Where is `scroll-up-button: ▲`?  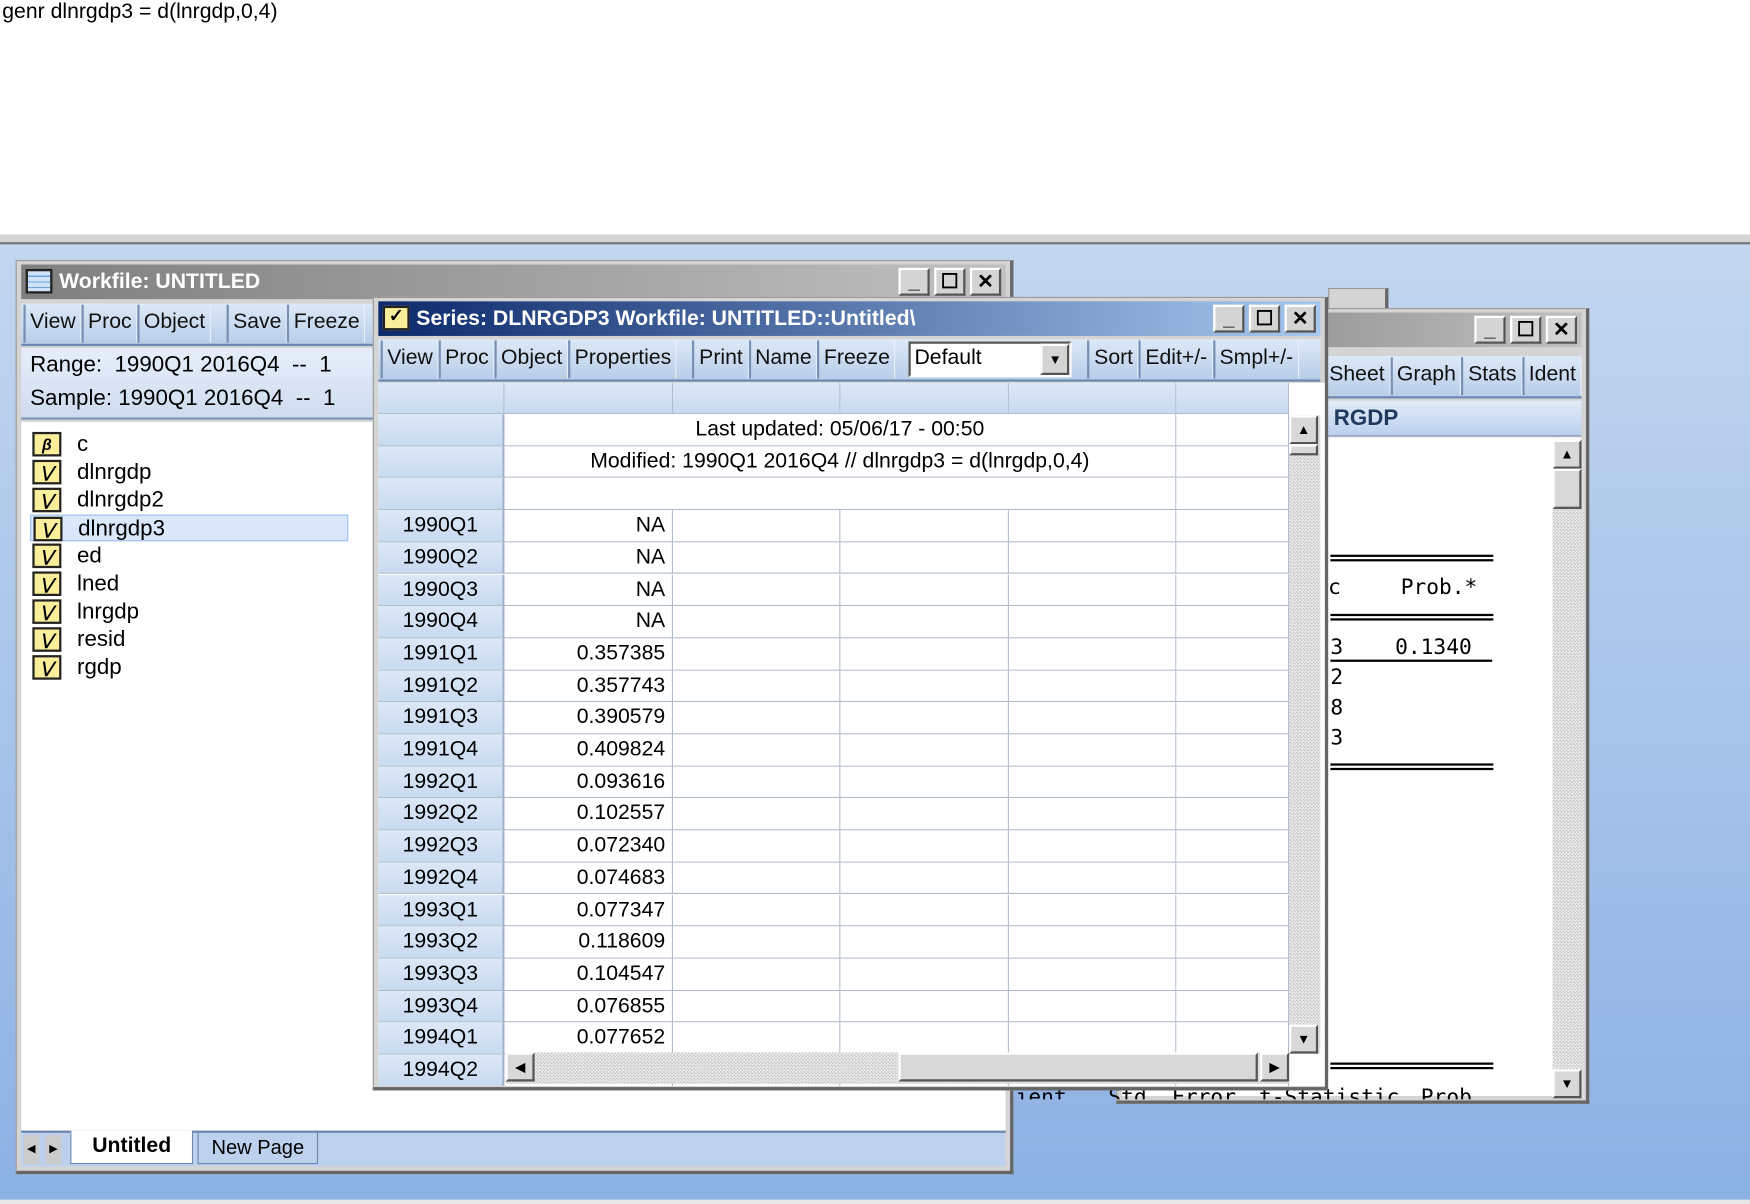
scroll-up-button: ▲ is located at coordinates (1567, 454).